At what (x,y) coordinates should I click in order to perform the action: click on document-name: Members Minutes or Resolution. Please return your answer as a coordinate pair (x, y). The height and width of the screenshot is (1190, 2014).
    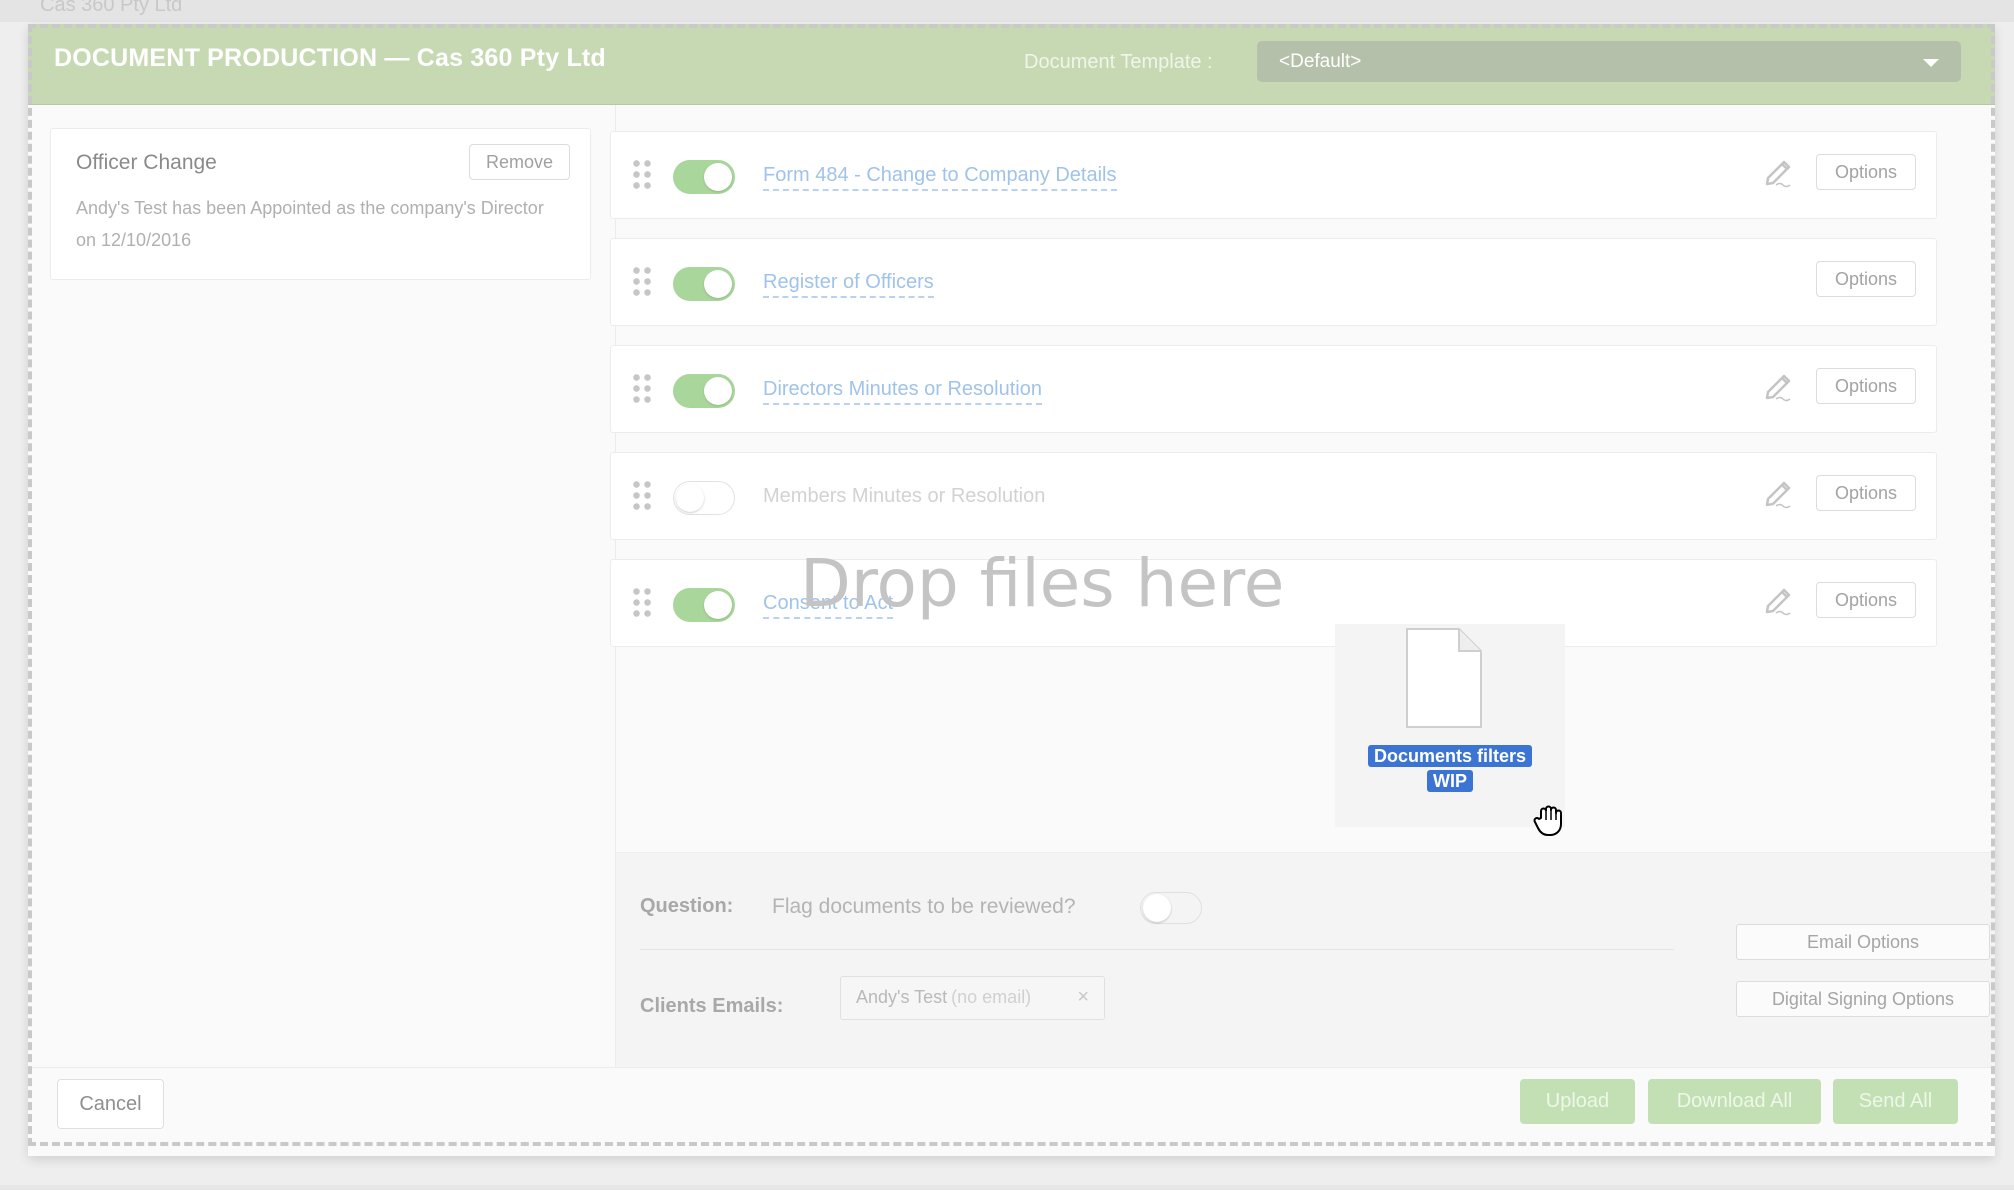
    Looking at the image, I should click on (904, 497).